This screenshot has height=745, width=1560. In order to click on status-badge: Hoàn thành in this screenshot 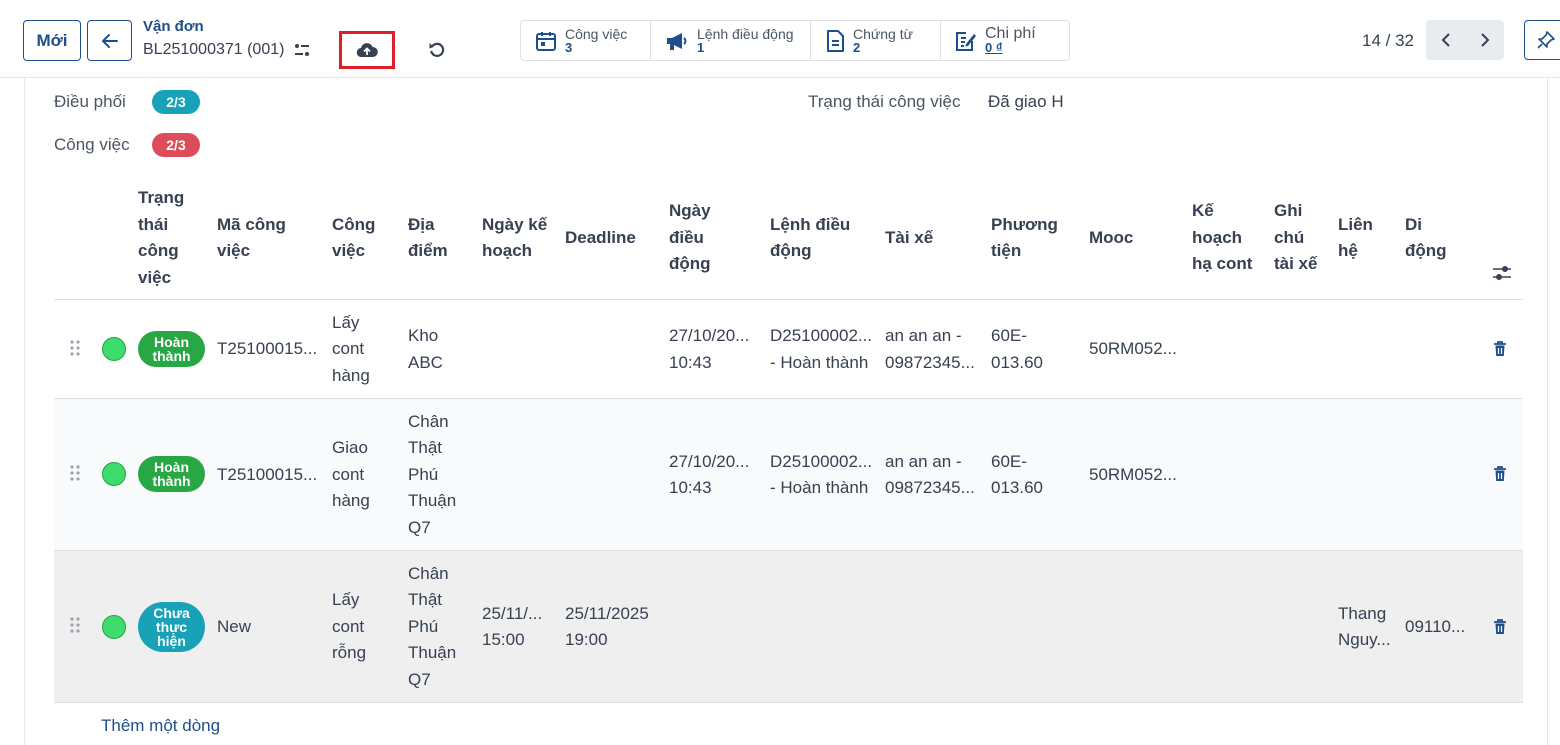, I will do `click(171, 349)`.